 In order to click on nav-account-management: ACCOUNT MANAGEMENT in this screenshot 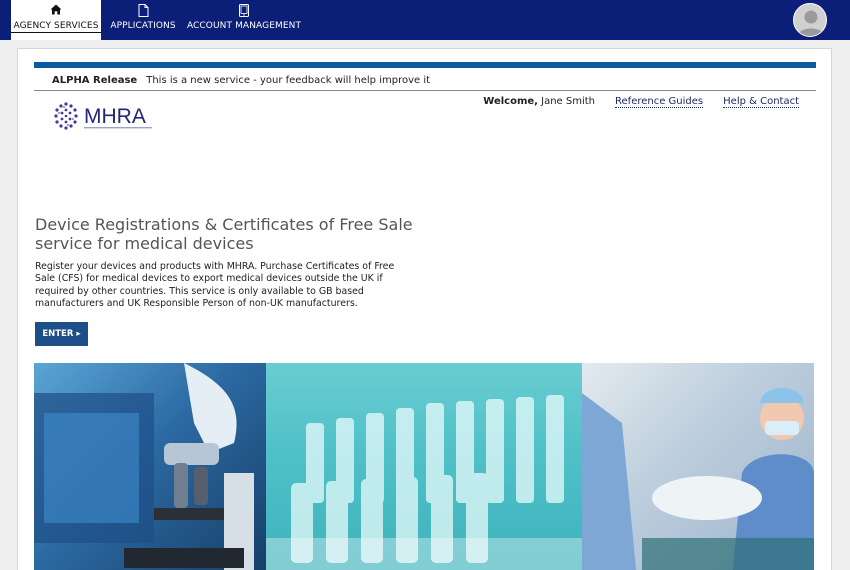, I will do `click(244, 20)`.